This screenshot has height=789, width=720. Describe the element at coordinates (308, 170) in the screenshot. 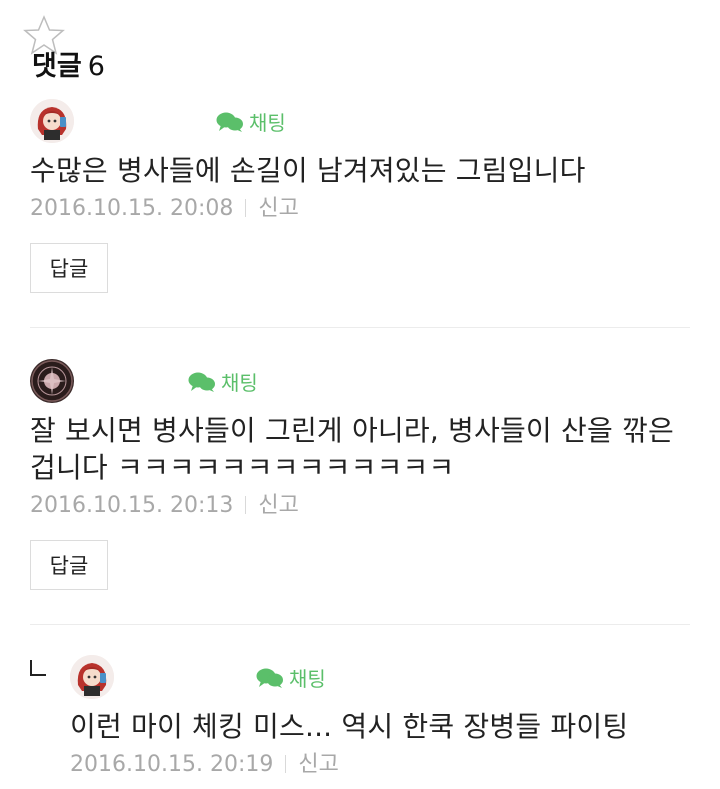

I see `comment-text: 수많은 병사들에 손길이 남겨져있는 그림입니다` at that location.